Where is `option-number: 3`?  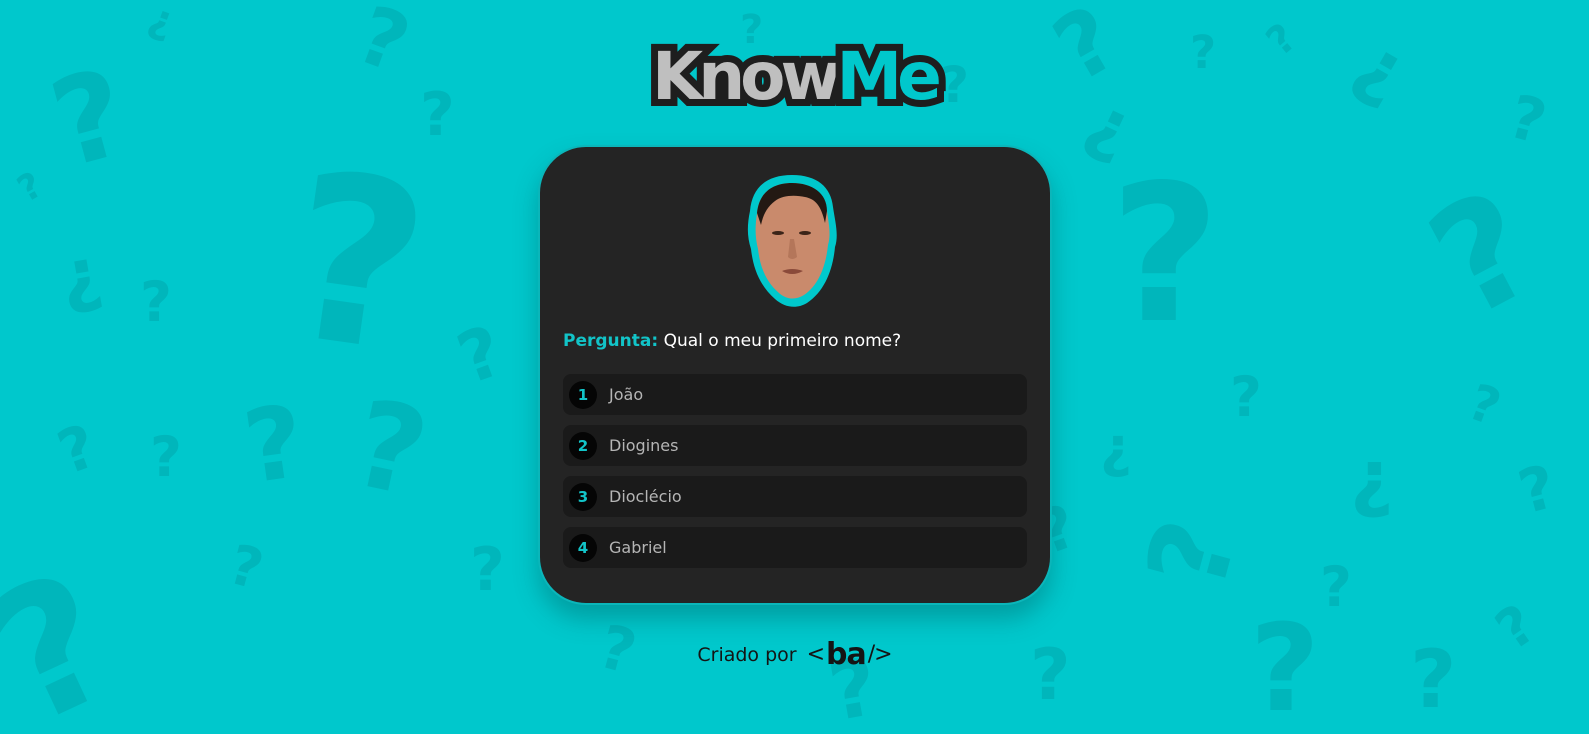
option-number: 3 is located at coordinates (583, 496).